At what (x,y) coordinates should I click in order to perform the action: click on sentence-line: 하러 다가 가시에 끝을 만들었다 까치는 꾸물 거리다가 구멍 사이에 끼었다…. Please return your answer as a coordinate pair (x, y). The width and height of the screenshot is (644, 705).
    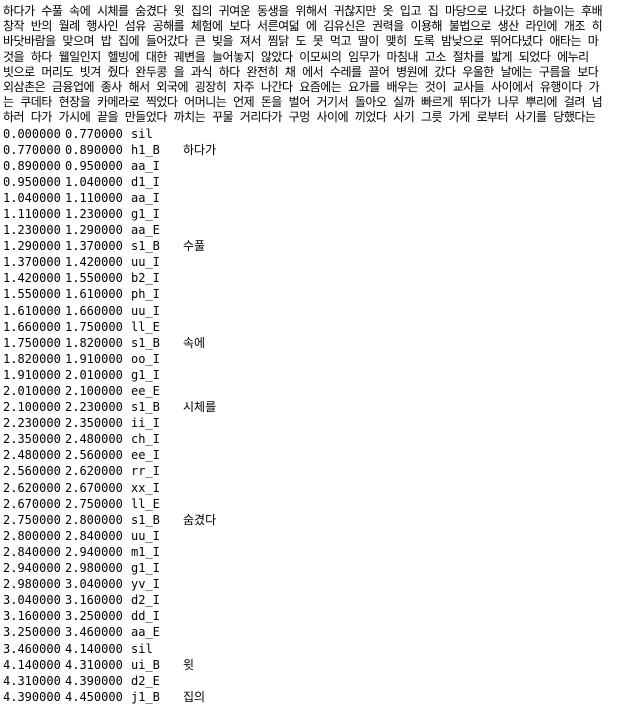
    Looking at the image, I should click on (299, 117).